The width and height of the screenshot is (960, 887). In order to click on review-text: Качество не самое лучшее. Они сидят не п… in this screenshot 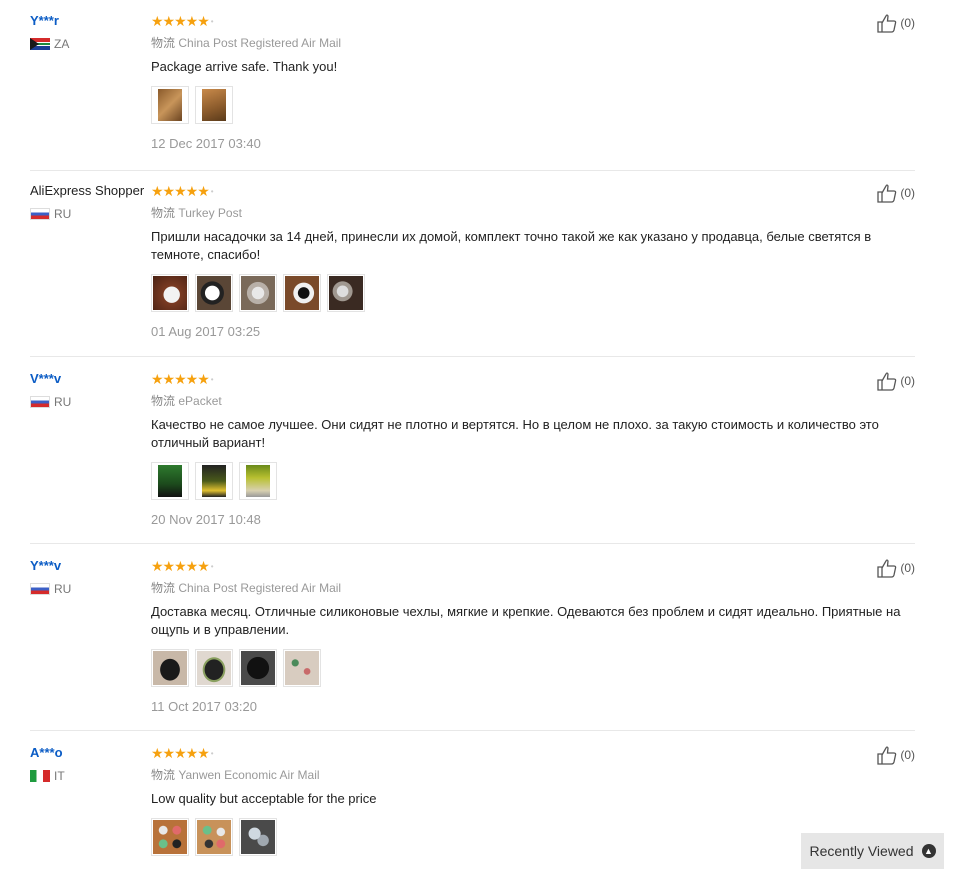, I will do `click(515, 433)`.